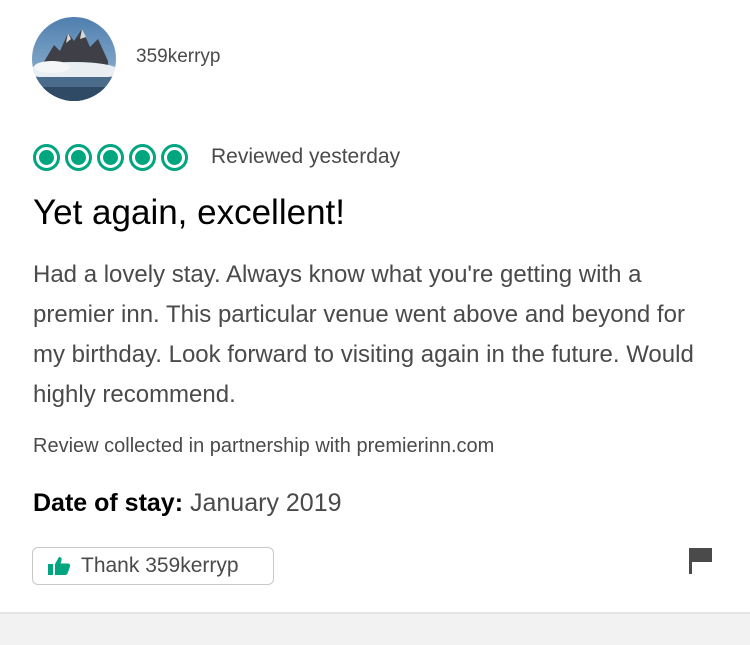 The image size is (750, 645). Describe the element at coordinates (701, 563) in the screenshot. I see `flag-icon` at that location.